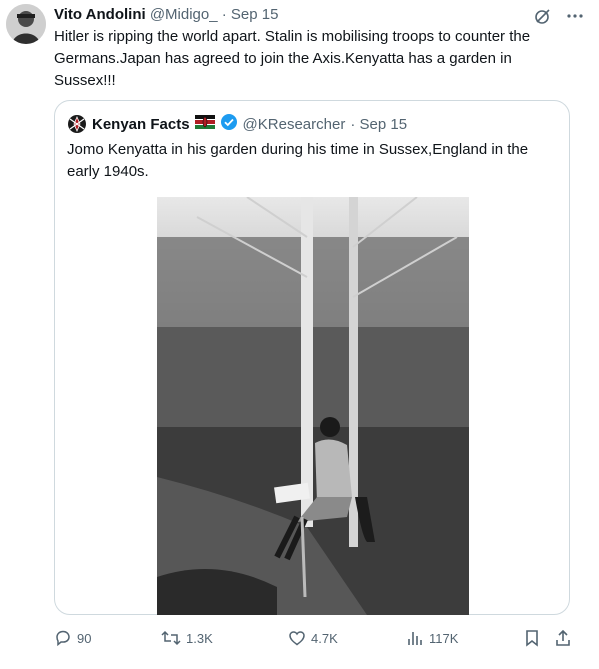 This screenshot has height=669, width=599. I want to click on like-count: 4.7K, so click(324, 638).